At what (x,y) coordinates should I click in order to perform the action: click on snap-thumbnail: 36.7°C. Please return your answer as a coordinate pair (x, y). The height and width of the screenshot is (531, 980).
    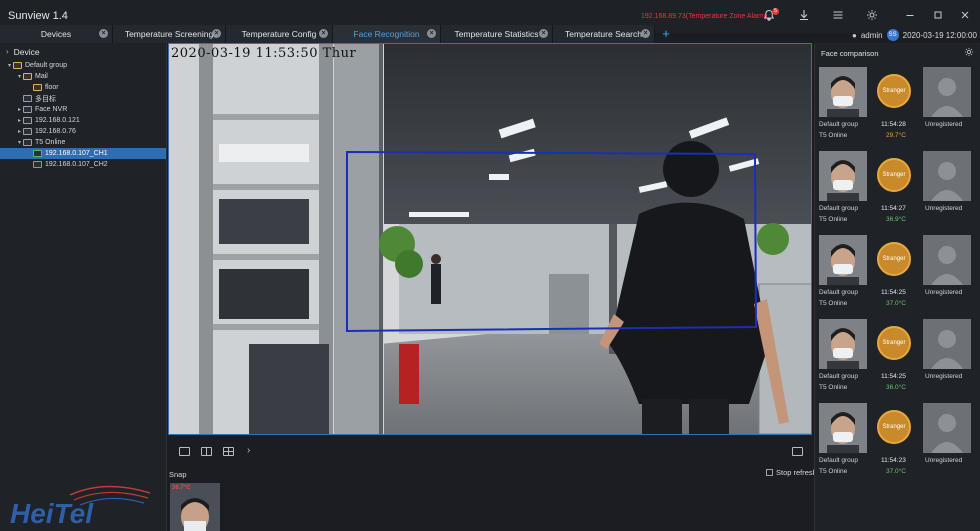
    Looking at the image, I should click on (195, 507).